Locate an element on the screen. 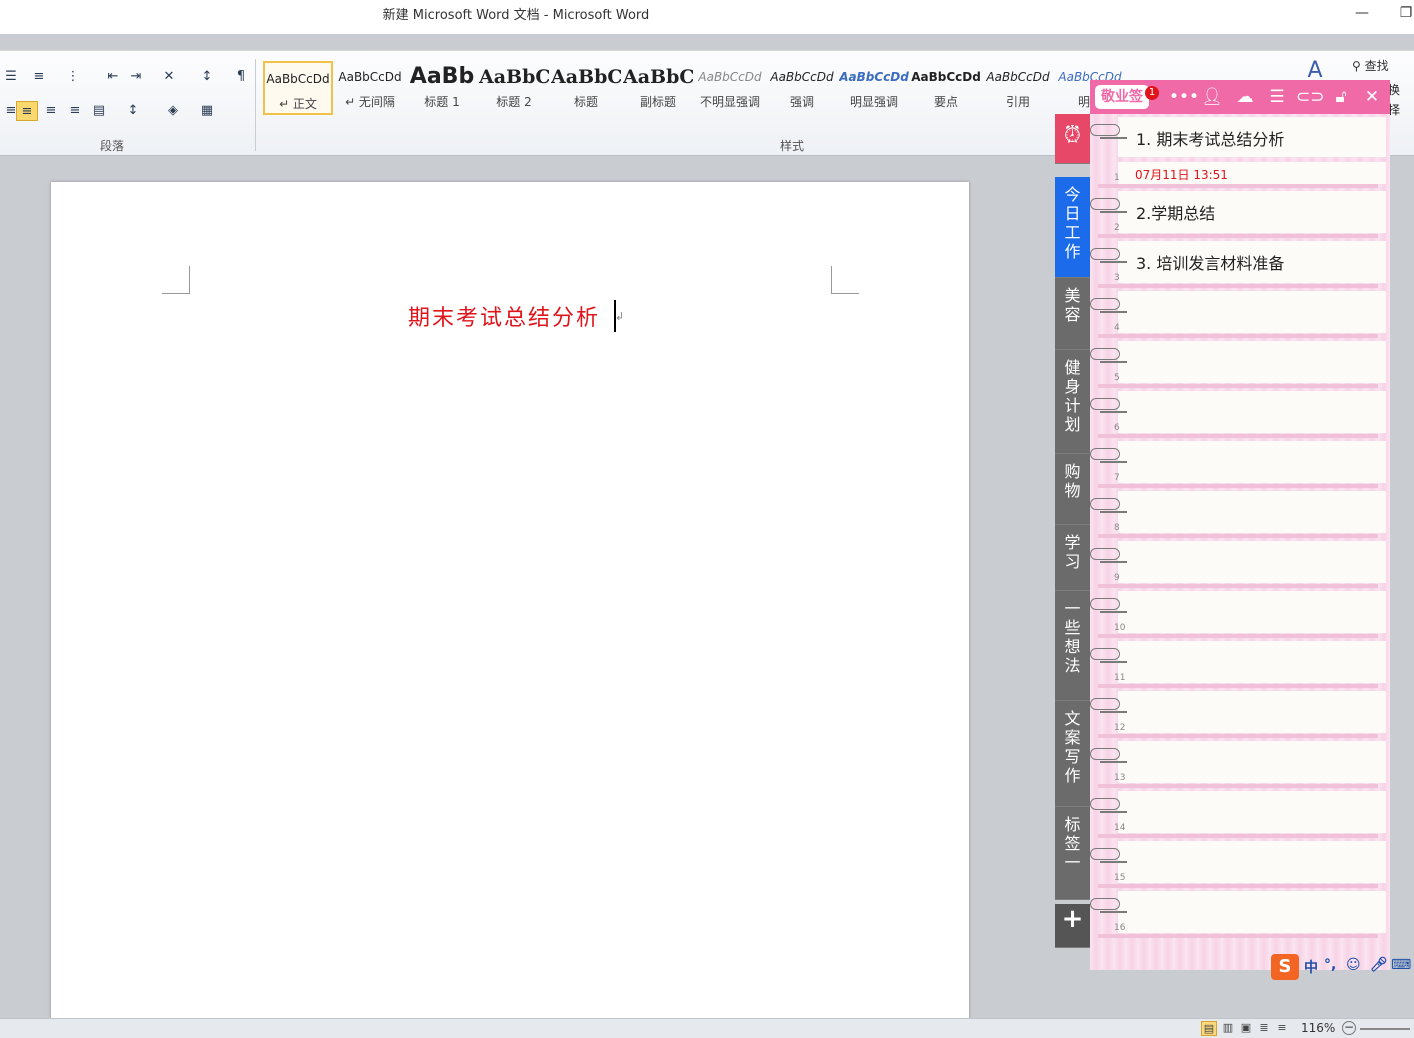  decrease-indent-icon: ⇤ is located at coordinates (113, 77).